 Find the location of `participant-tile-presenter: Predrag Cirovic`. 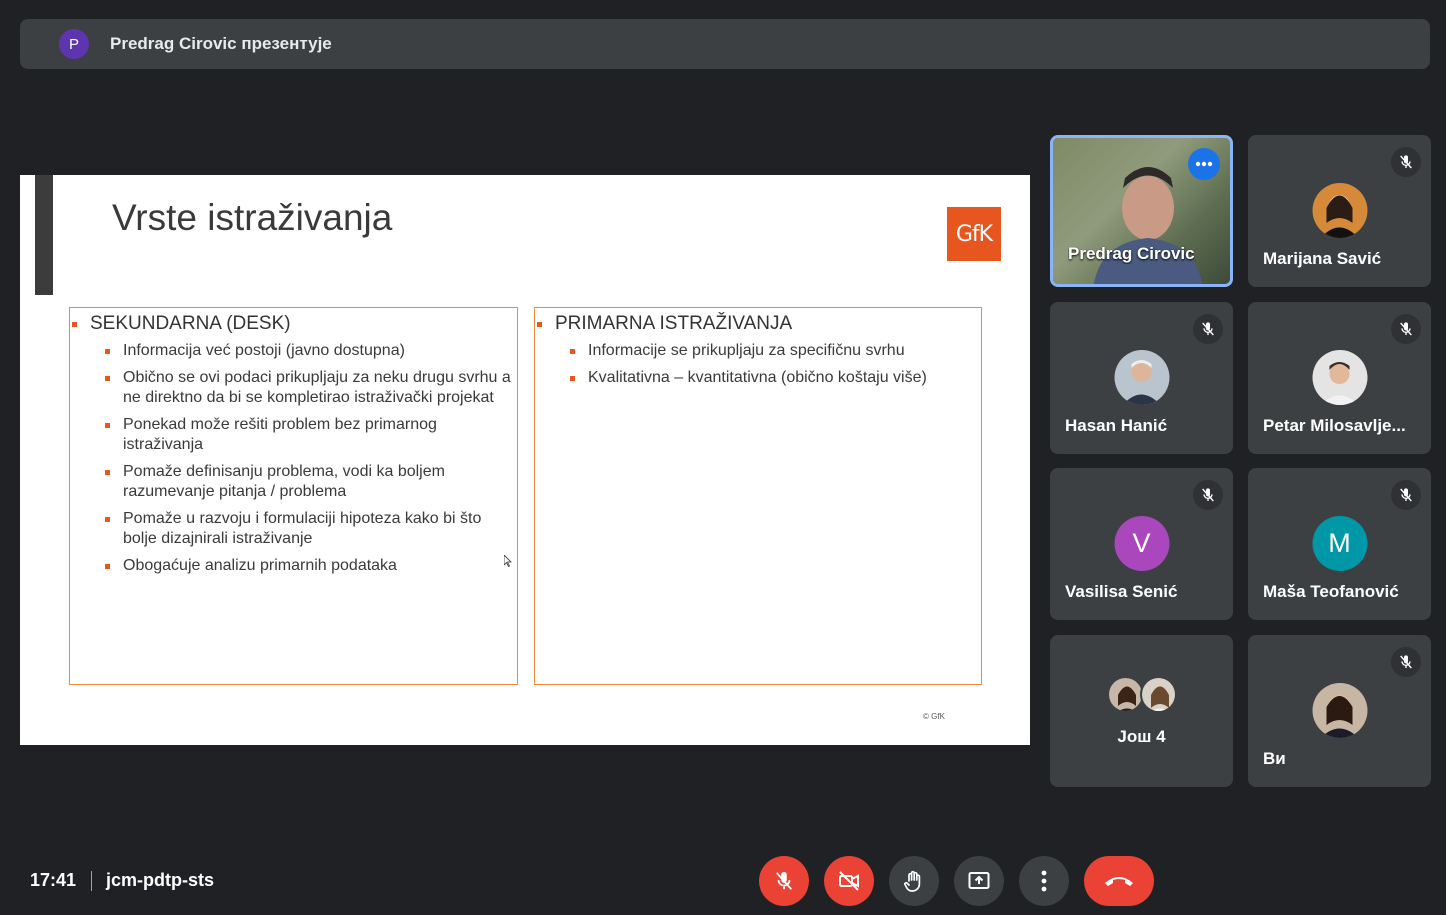

participant-tile-presenter: Predrag Cirovic is located at coordinates (1141, 211).